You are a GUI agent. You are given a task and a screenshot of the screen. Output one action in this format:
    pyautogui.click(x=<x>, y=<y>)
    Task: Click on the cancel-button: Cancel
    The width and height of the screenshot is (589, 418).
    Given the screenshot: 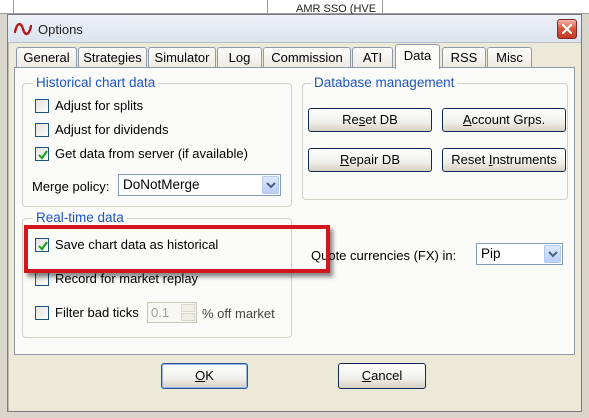 What is the action you would take?
    pyautogui.click(x=382, y=376)
    